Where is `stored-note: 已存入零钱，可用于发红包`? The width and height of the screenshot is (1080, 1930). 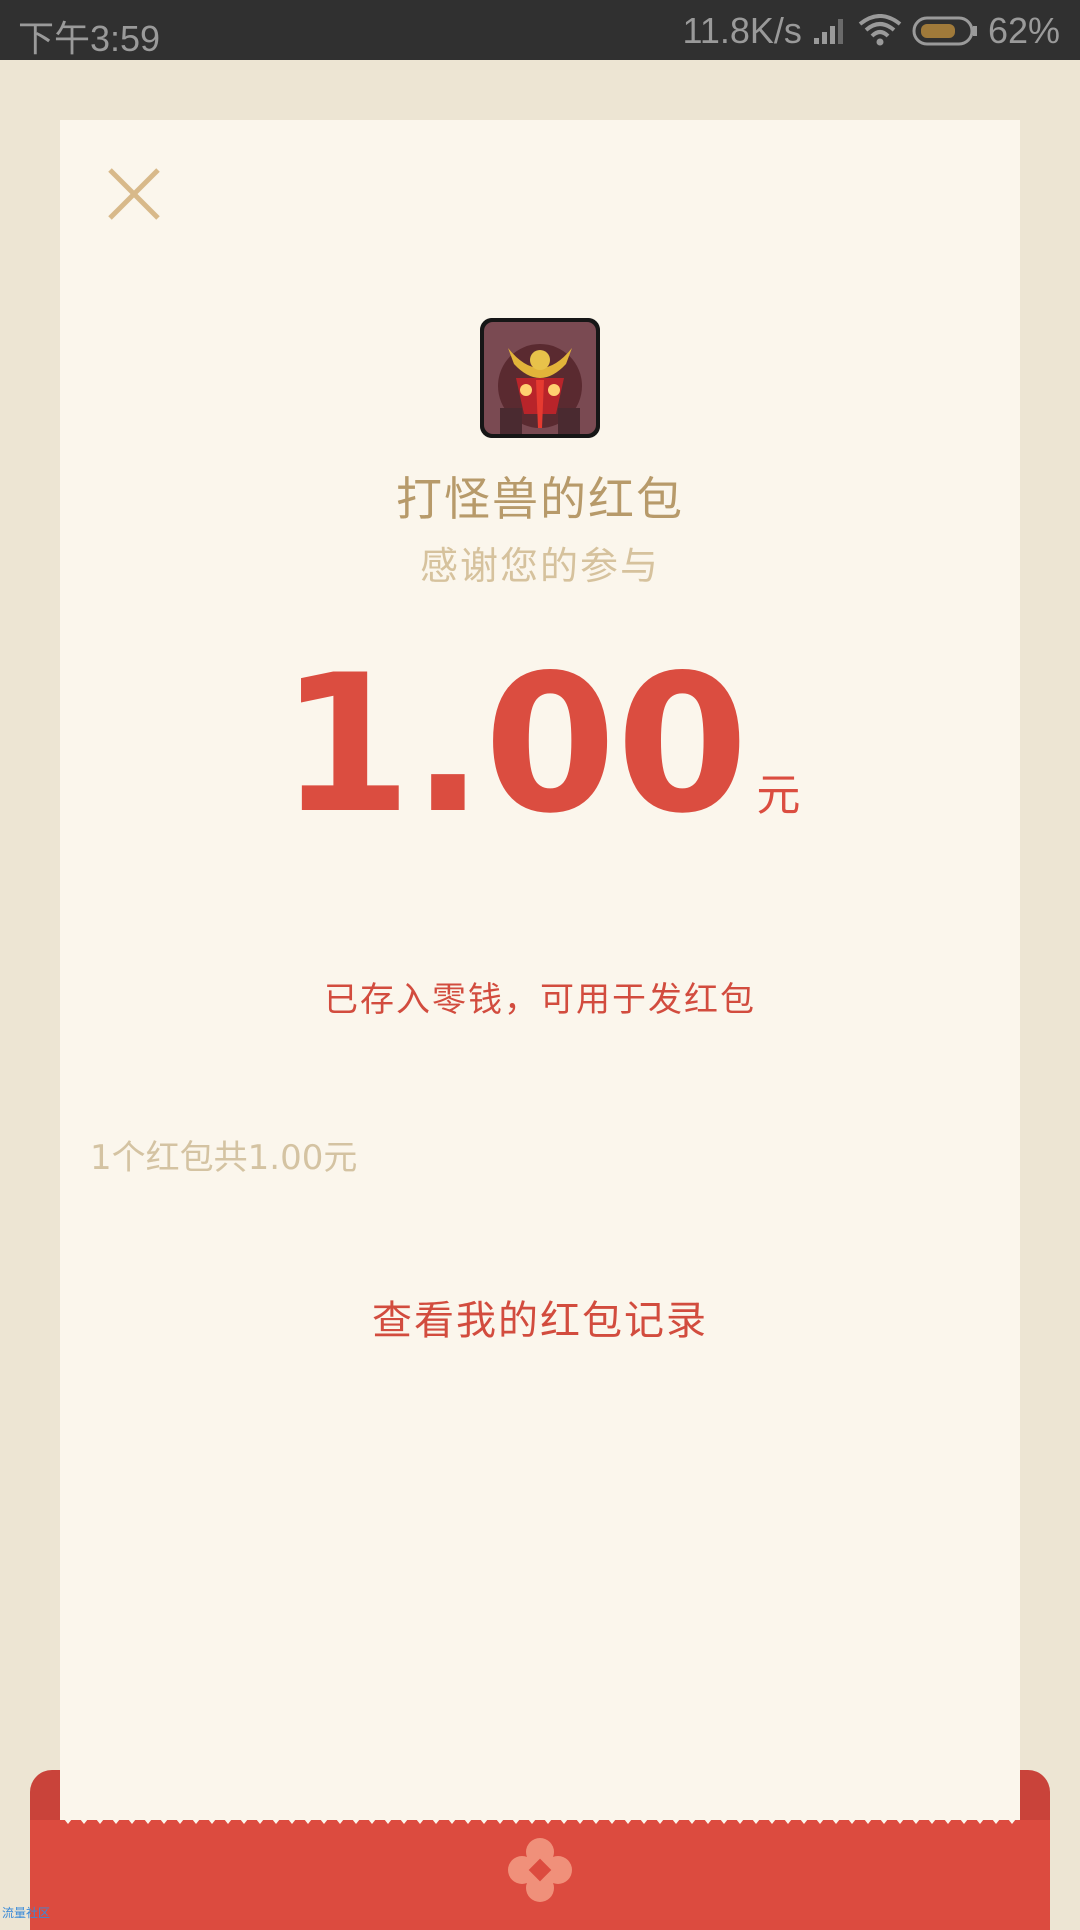
stored-note: 已存入零钱，可用于发红包 is located at coordinates (540, 1000).